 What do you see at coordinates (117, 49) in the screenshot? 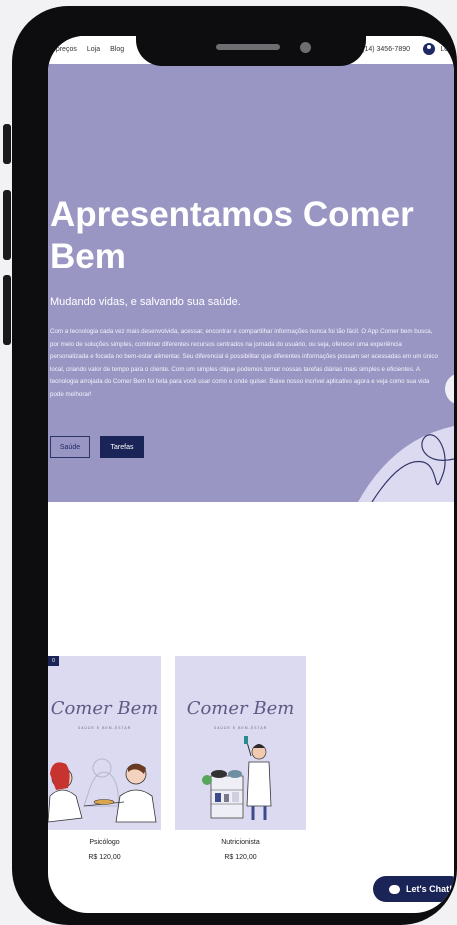
I see `nav-item-blog: Blog` at bounding box center [117, 49].